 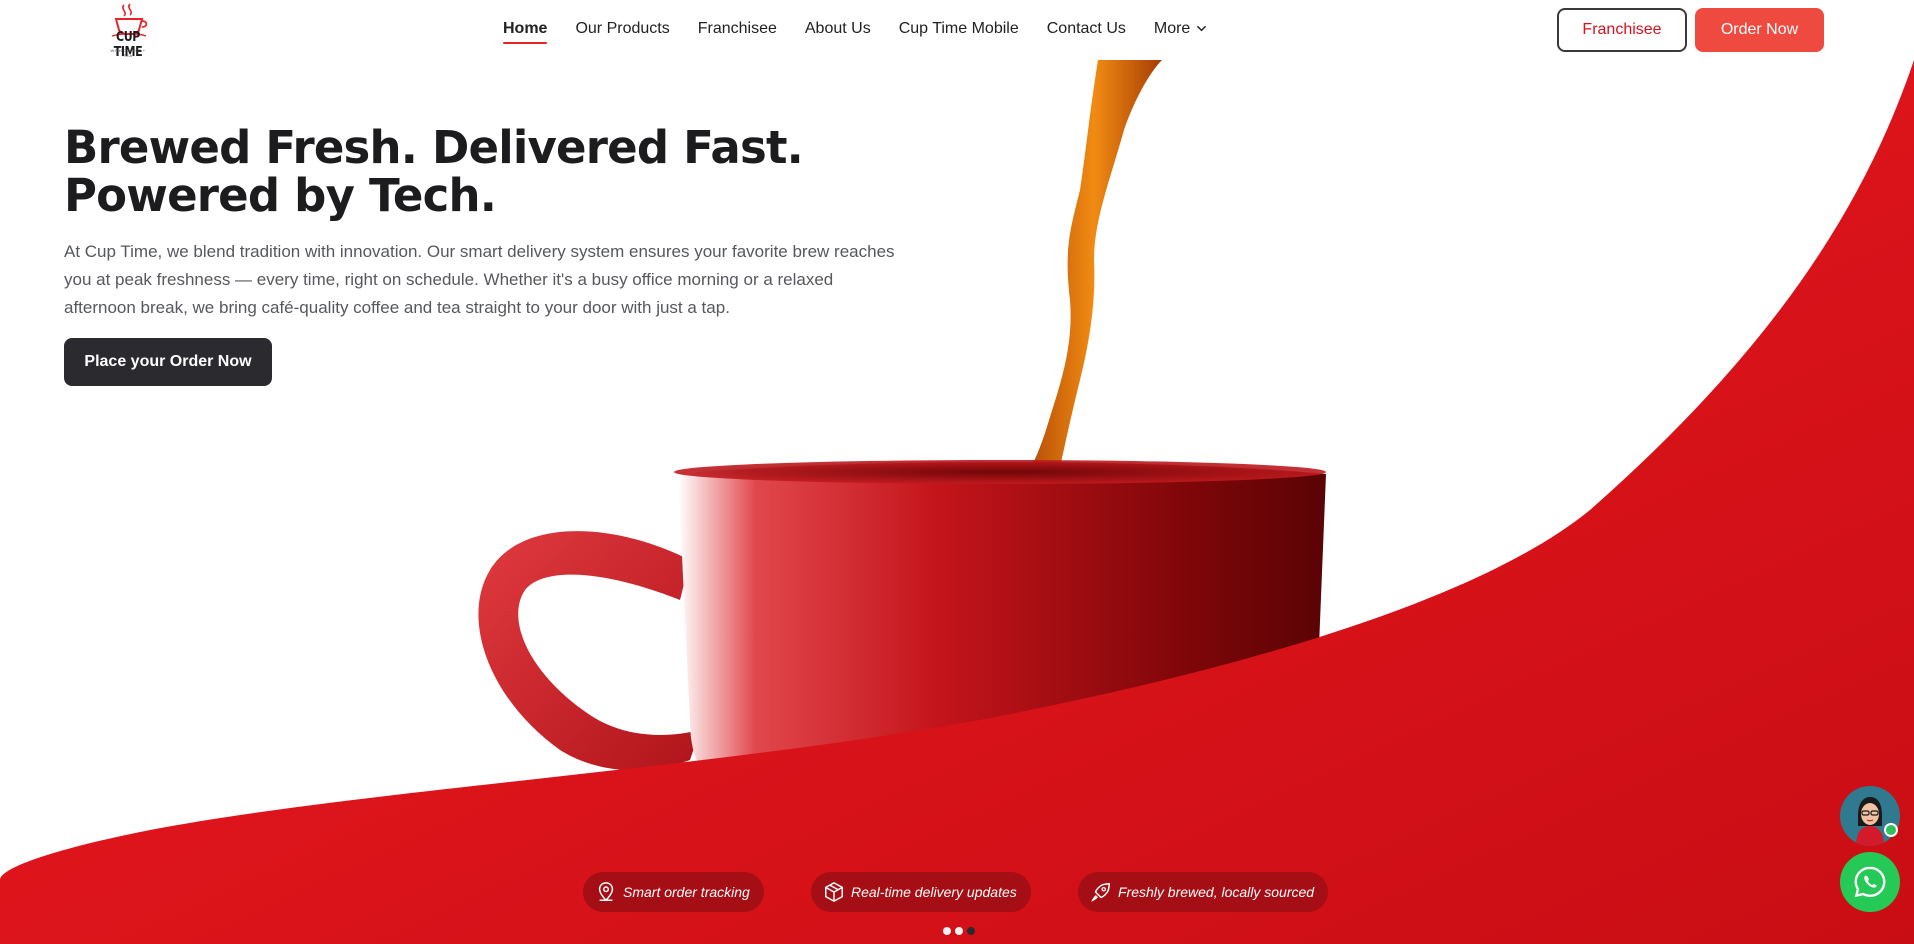 I want to click on assistant-avatar-icon, so click(x=1870, y=816).